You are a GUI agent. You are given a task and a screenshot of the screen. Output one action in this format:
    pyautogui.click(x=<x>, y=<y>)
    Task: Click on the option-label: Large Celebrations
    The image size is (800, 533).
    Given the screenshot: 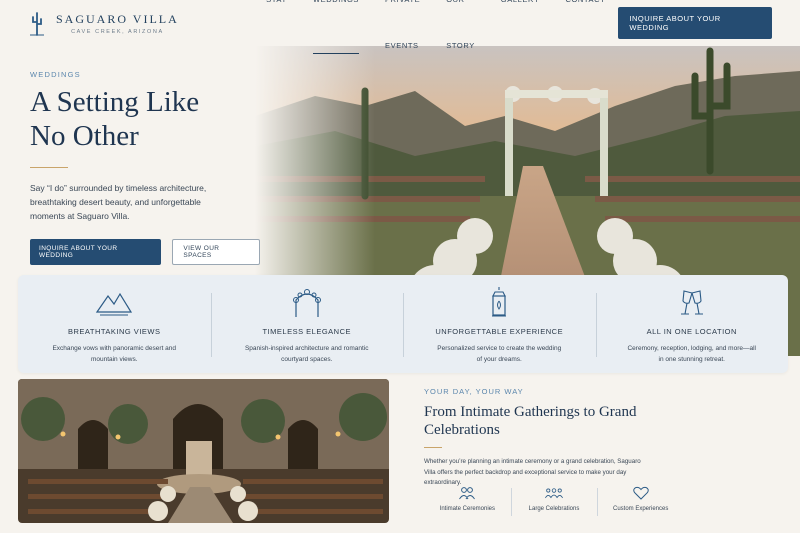 What is the action you would take?
    pyautogui.click(x=554, y=509)
    